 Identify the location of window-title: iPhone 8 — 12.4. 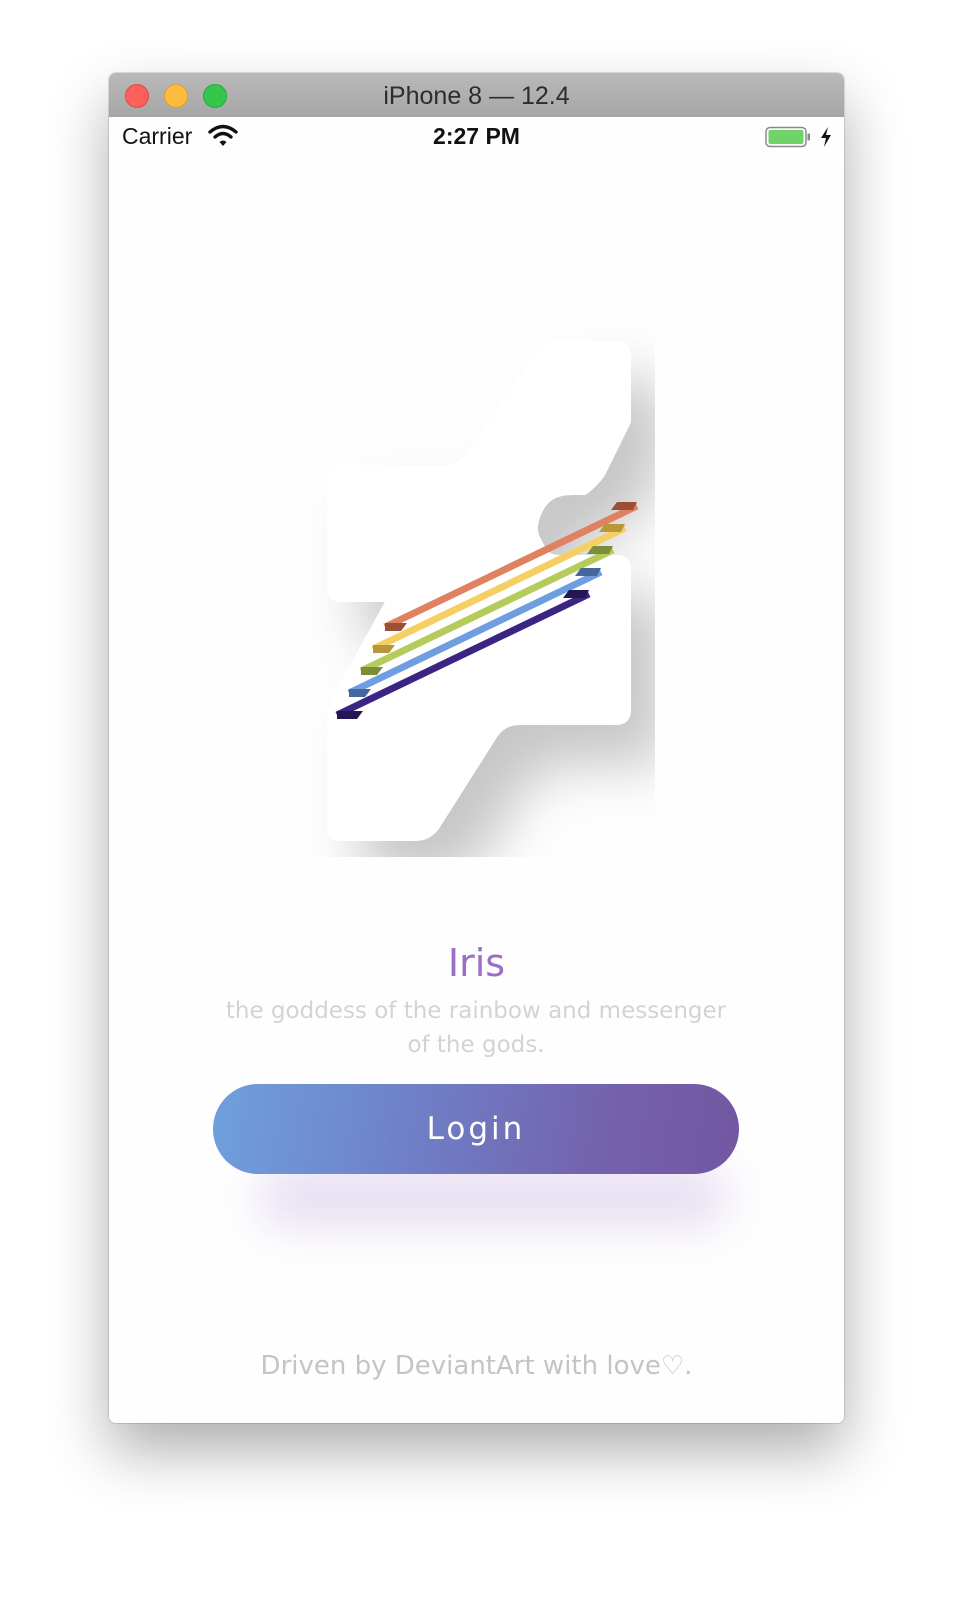
(476, 96).